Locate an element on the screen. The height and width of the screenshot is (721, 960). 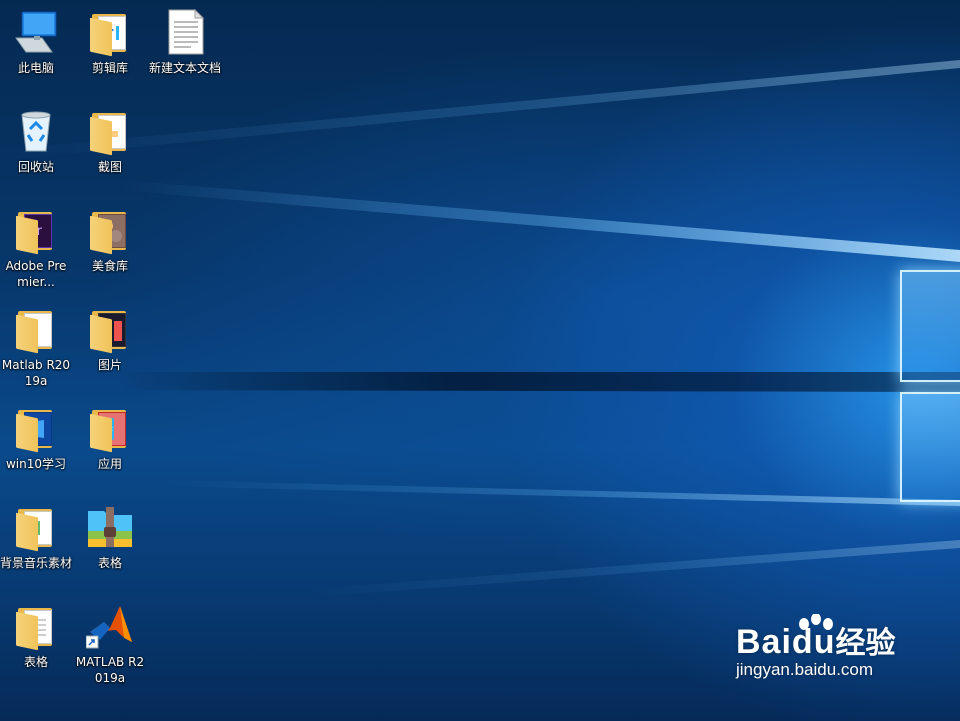
desktop-icon-label: win10学习 is located at coordinates (36, 464).